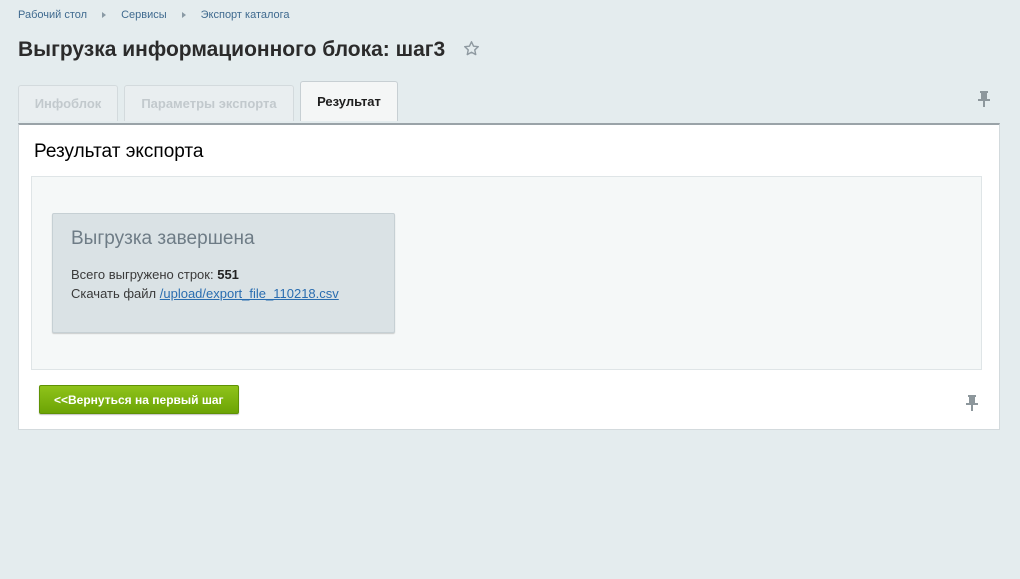  What do you see at coordinates (349, 101) in the screenshot?
I see `tab-result: Результат` at bounding box center [349, 101].